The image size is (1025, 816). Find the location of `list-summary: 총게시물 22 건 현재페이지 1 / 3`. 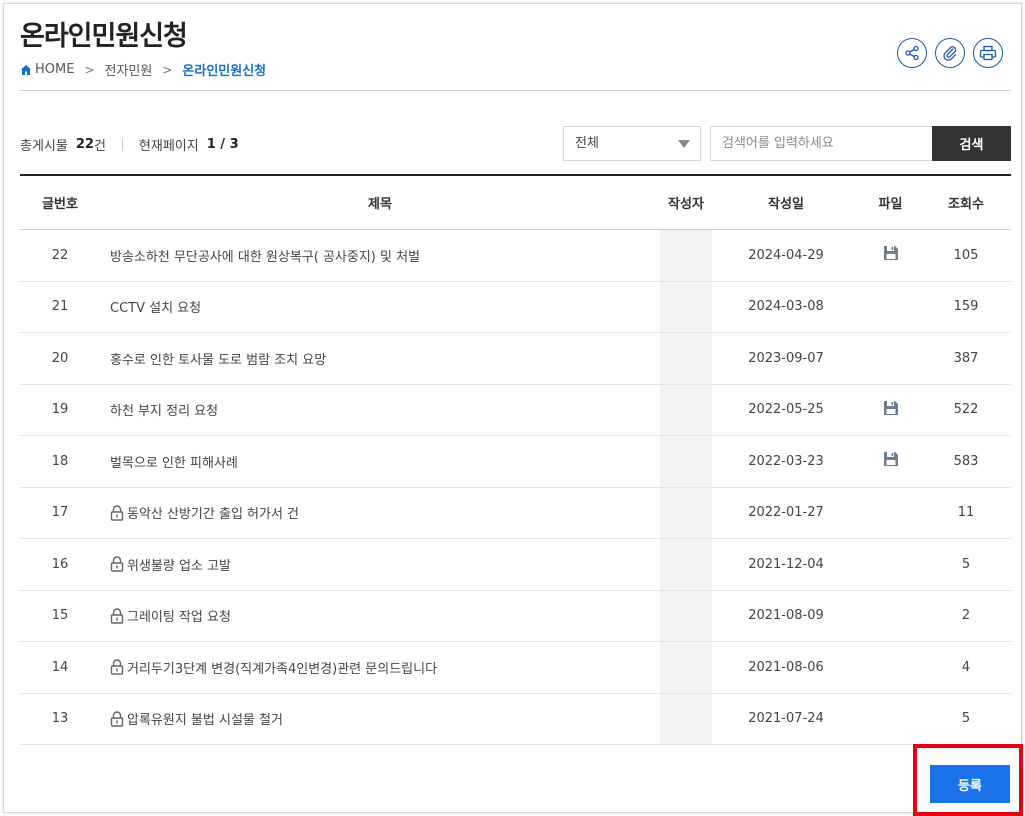

list-summary: 총게시물 22 건 현재페이지 1 / 3 is located at coordinates (129, 144).